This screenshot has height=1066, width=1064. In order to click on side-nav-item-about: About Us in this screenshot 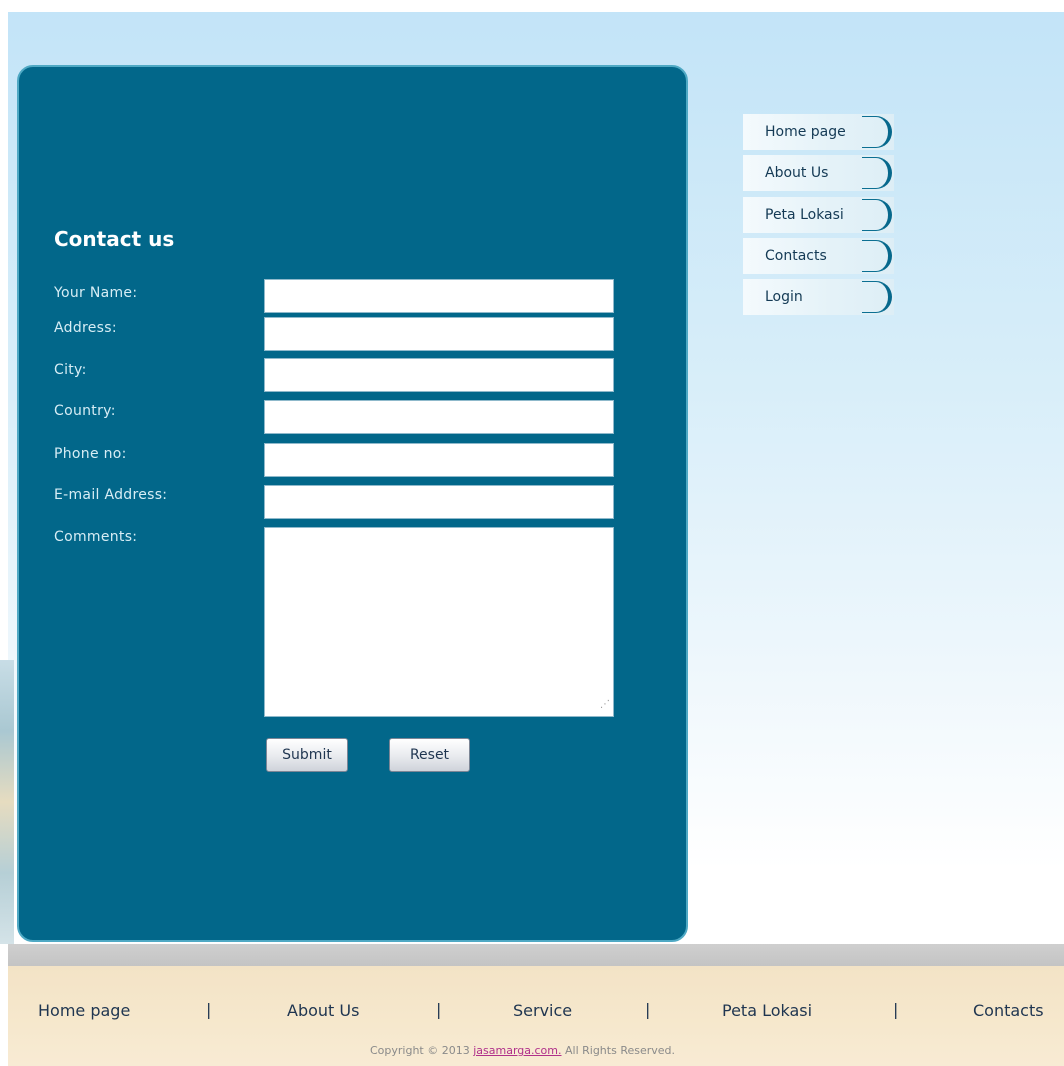, I will do `click(818, 173)`.